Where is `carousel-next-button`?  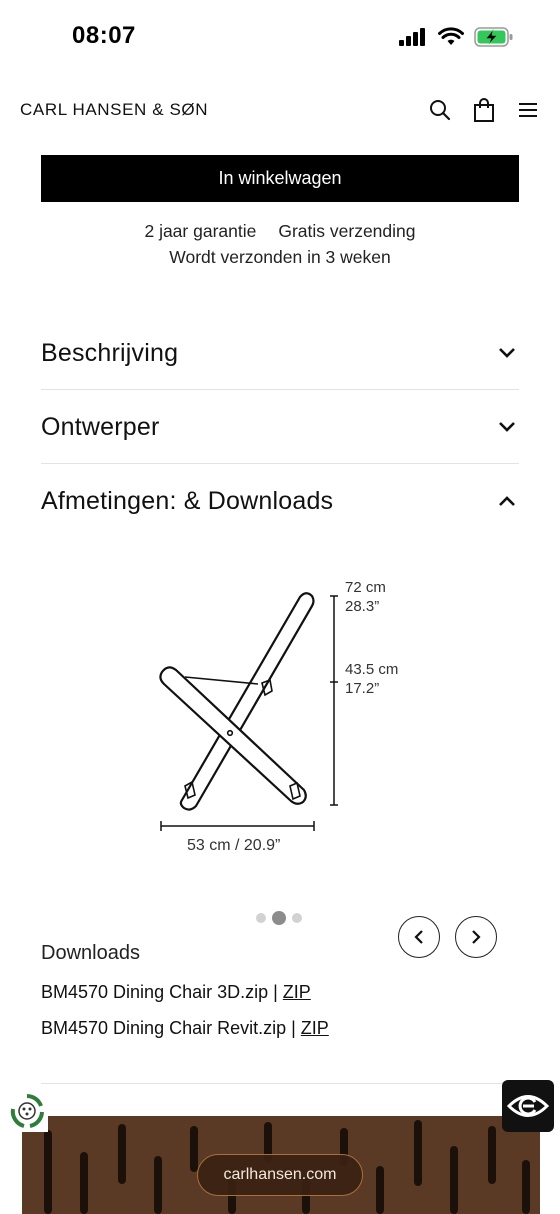 carousel-next-button is located at coordinates (476, 937).